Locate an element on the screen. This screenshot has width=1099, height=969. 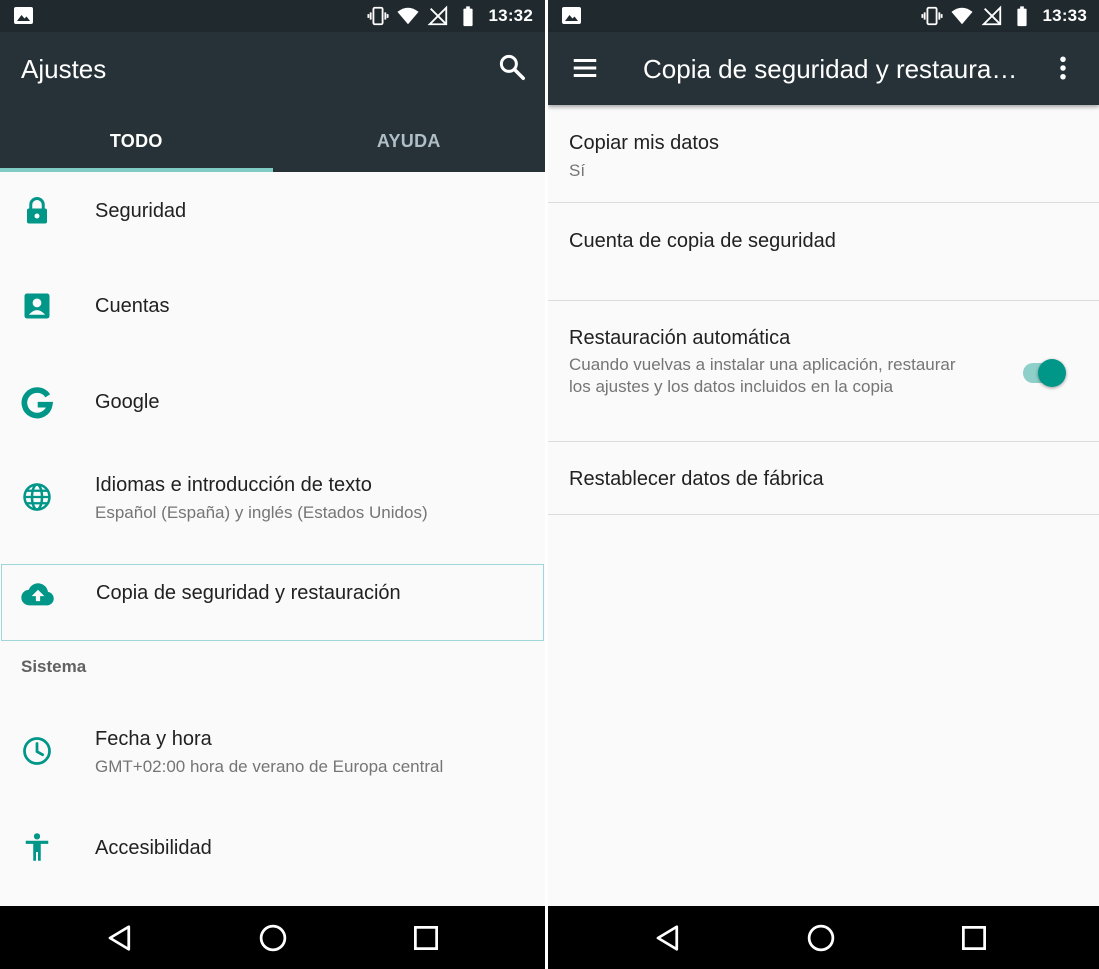
settings-item-backup: Copia de seguridad y restauración is located at coordinates (272, 602).